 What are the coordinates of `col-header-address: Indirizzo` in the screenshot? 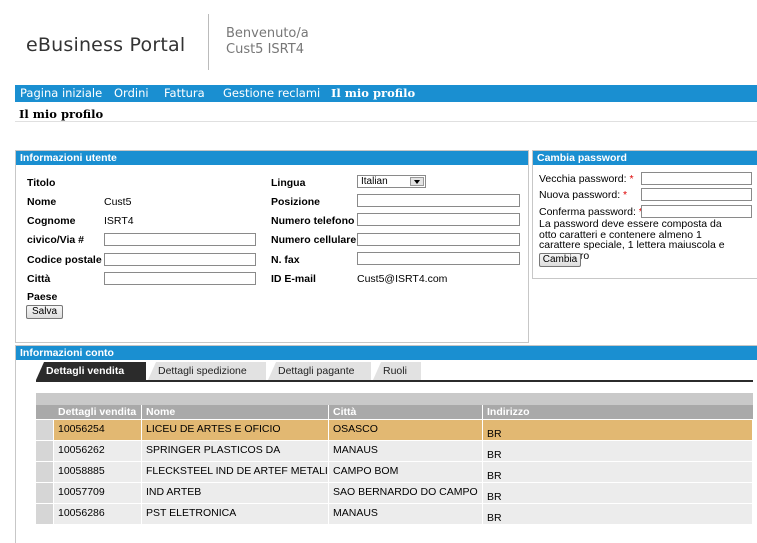 It's located at (618, 412).